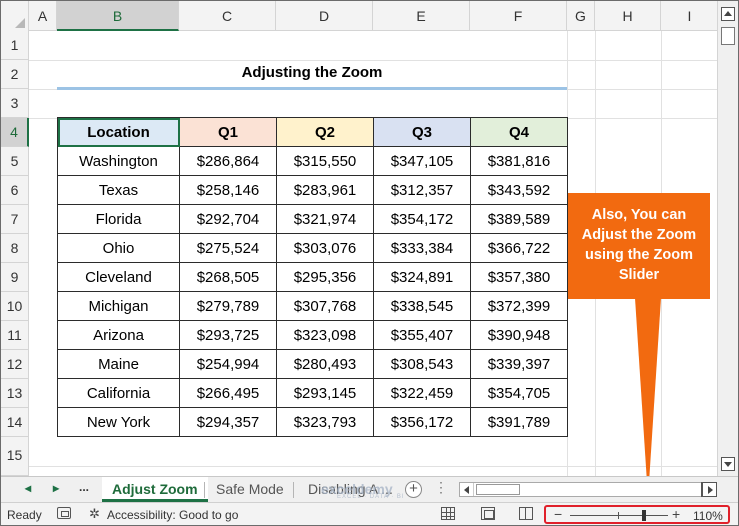  What do you see at coordinates (15, 219) in the screenshot?
I see `row-header-7: 7` at bounding box center [15, 219].